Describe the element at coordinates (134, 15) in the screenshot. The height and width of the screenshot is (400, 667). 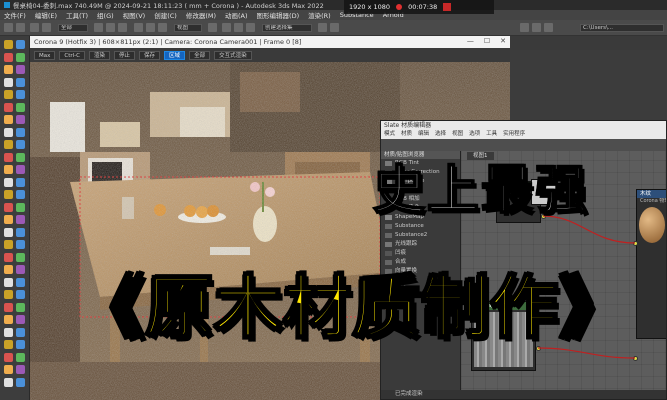
I see `menu-item: 视图(V)` at that location.